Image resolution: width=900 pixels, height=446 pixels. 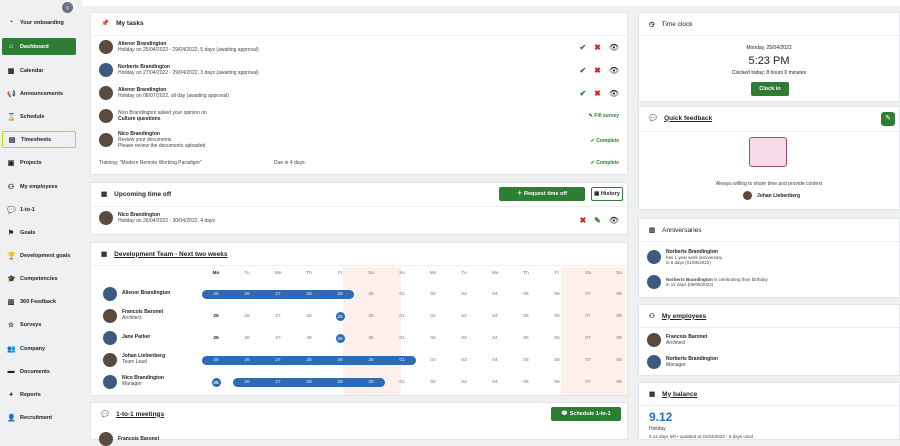 I want to click on complete-training-link: ✔ Complete, so click(x=605, y=163).